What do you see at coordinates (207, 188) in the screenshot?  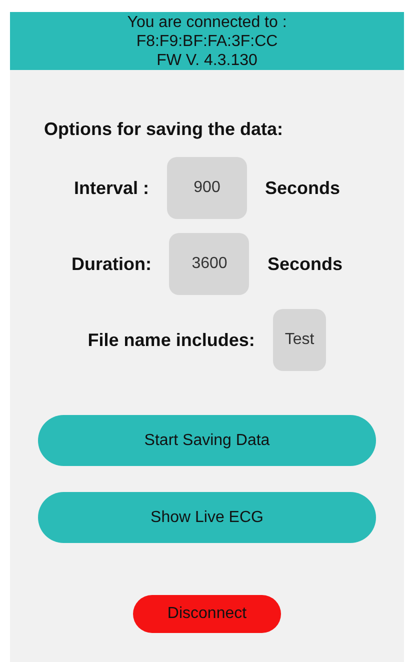 I see `input-field: 900` at bounding box center [207, 188].